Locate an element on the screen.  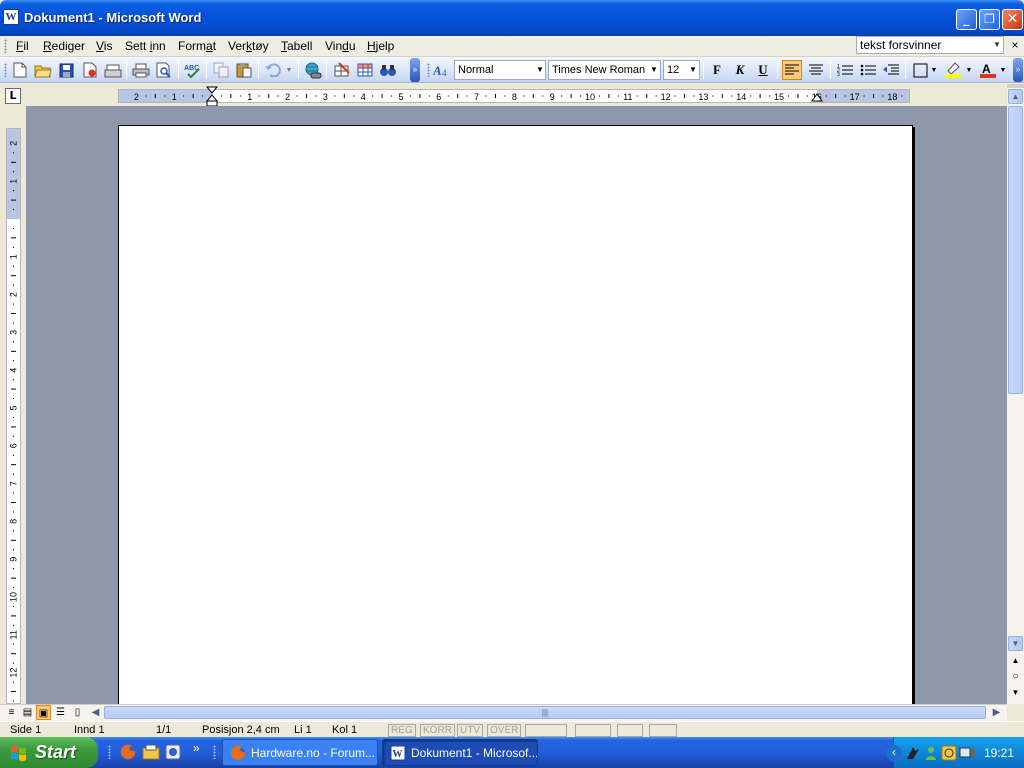
menubar-grip is located at coordinates (5, 46).